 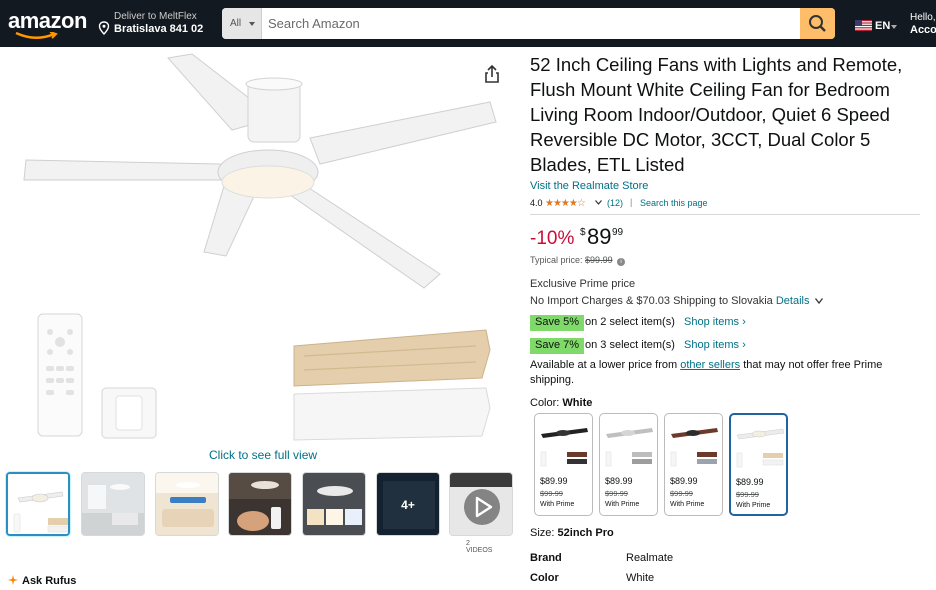 What do you see at coordinates (583, 232) in the screenshot?
I see `price-currency: $` at bounding box center [583, 232].